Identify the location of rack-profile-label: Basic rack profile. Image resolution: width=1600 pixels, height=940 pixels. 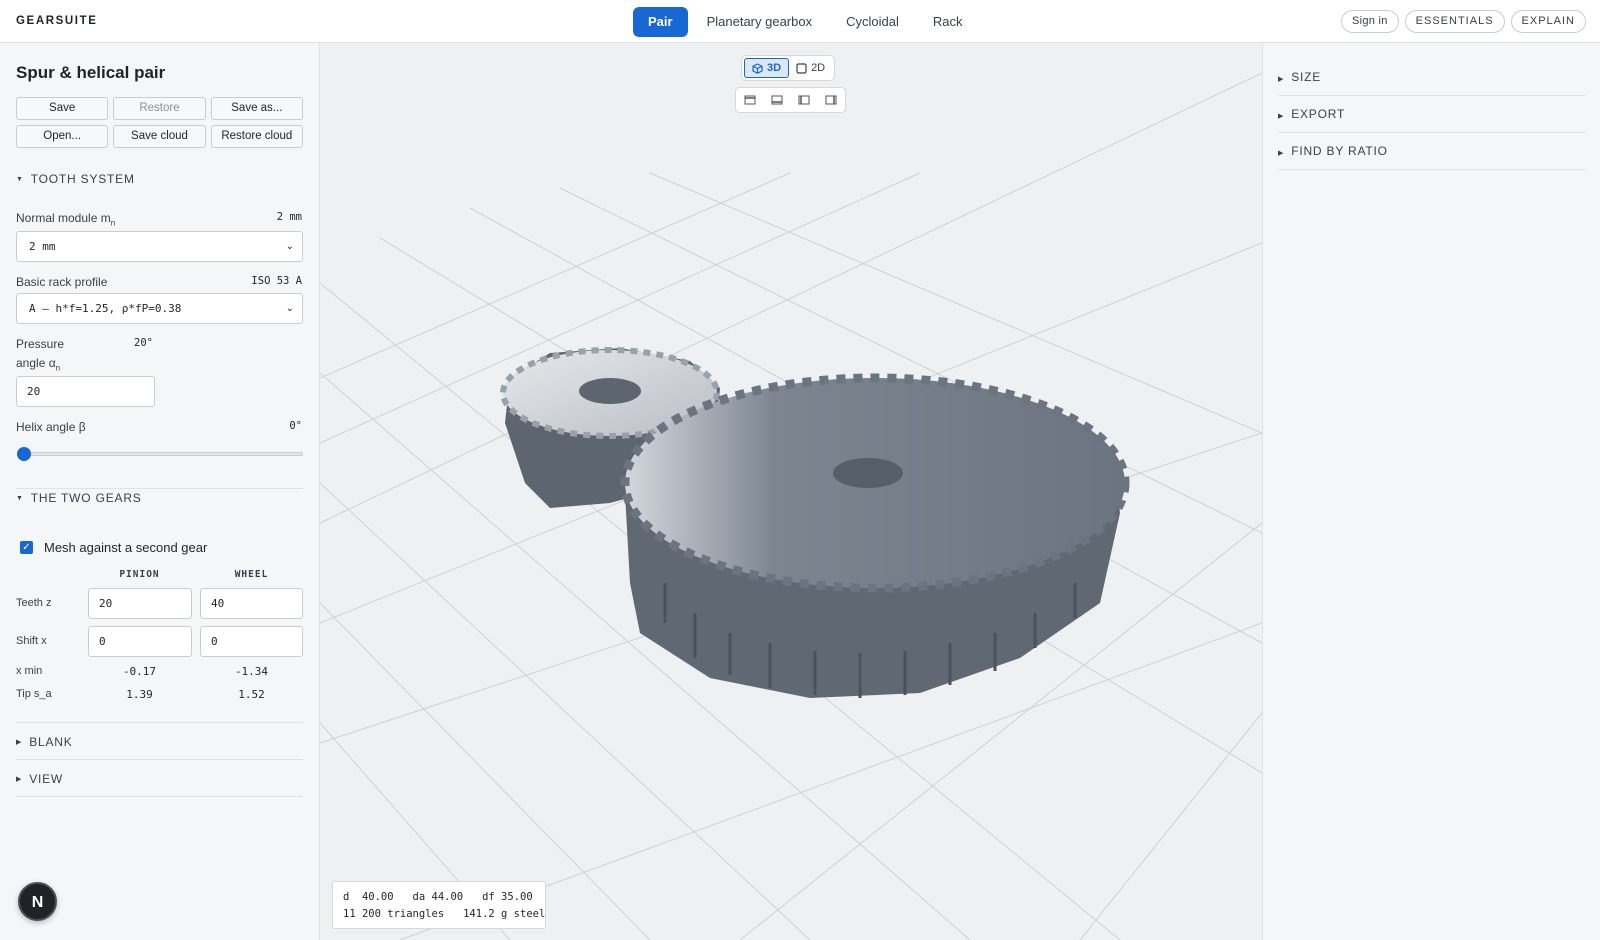
(62, 282).